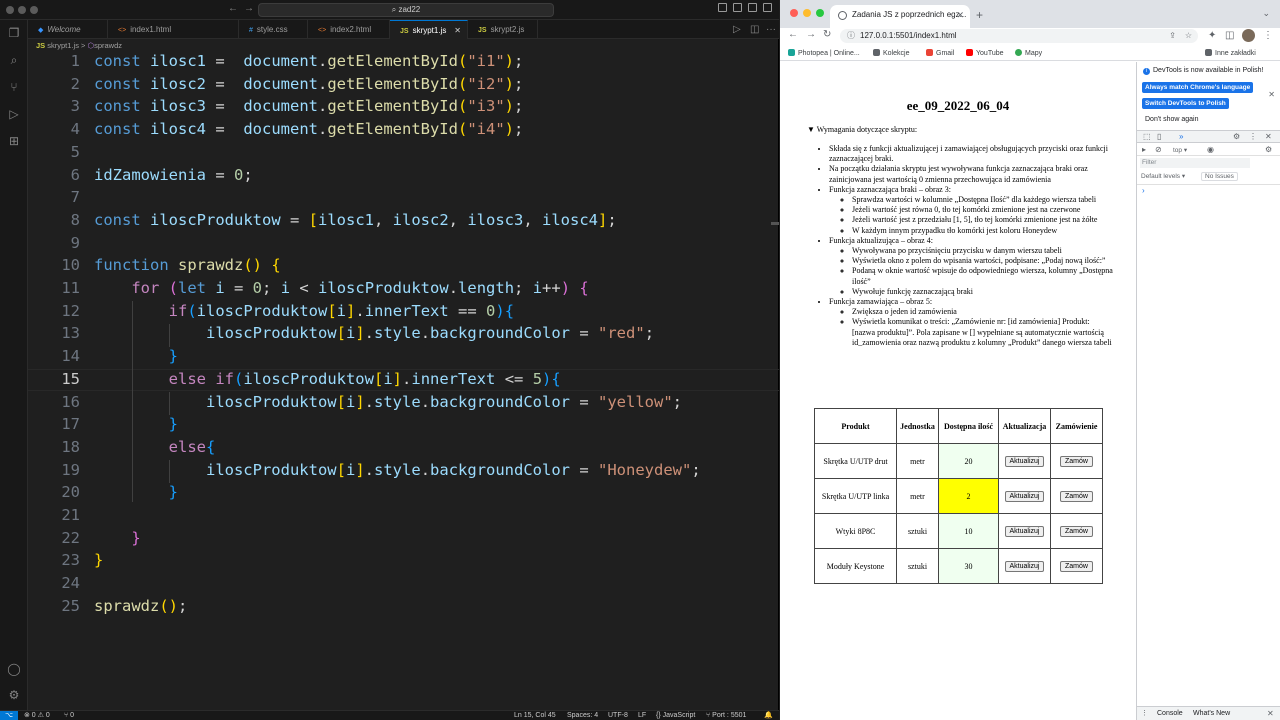 This screenshot has width=1280, height=720. Describe the element at coordinates (1219, 176) in the screenshot. I see `issues-button: No Issues` at that location.